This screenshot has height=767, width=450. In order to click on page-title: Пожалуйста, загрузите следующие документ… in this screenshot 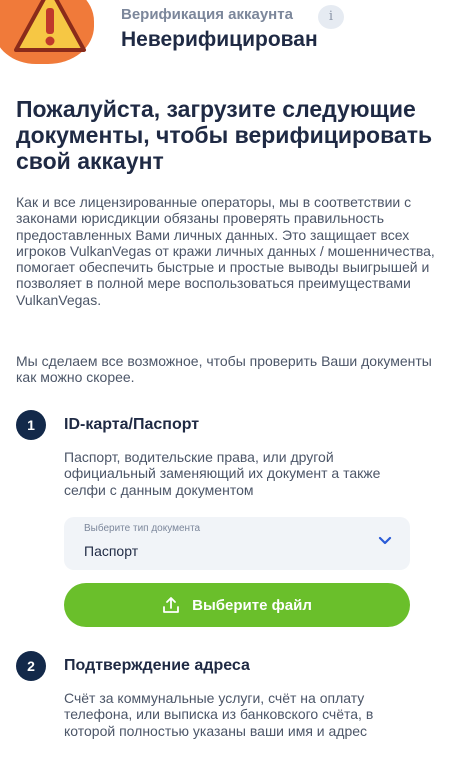, I will do `click(224, 135)`.